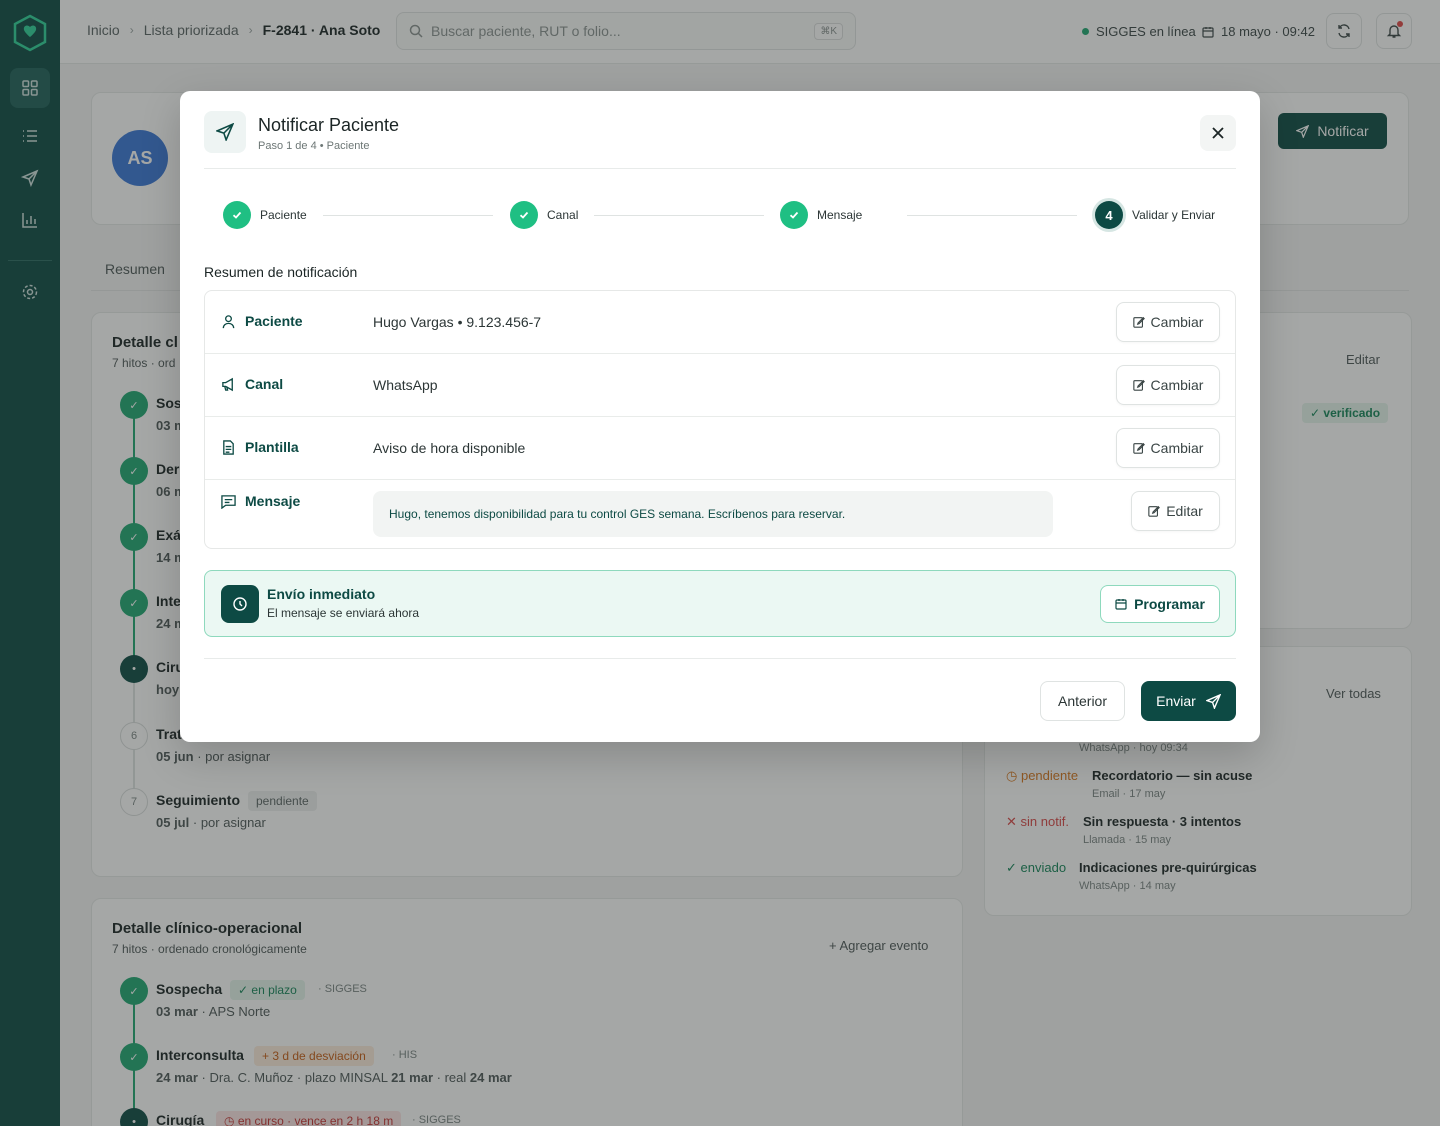  Describe the element at coordinates (457, 322) in the screenshot. I see `patient-value: Hugo Vargas • 9.123.456-7` at that location.